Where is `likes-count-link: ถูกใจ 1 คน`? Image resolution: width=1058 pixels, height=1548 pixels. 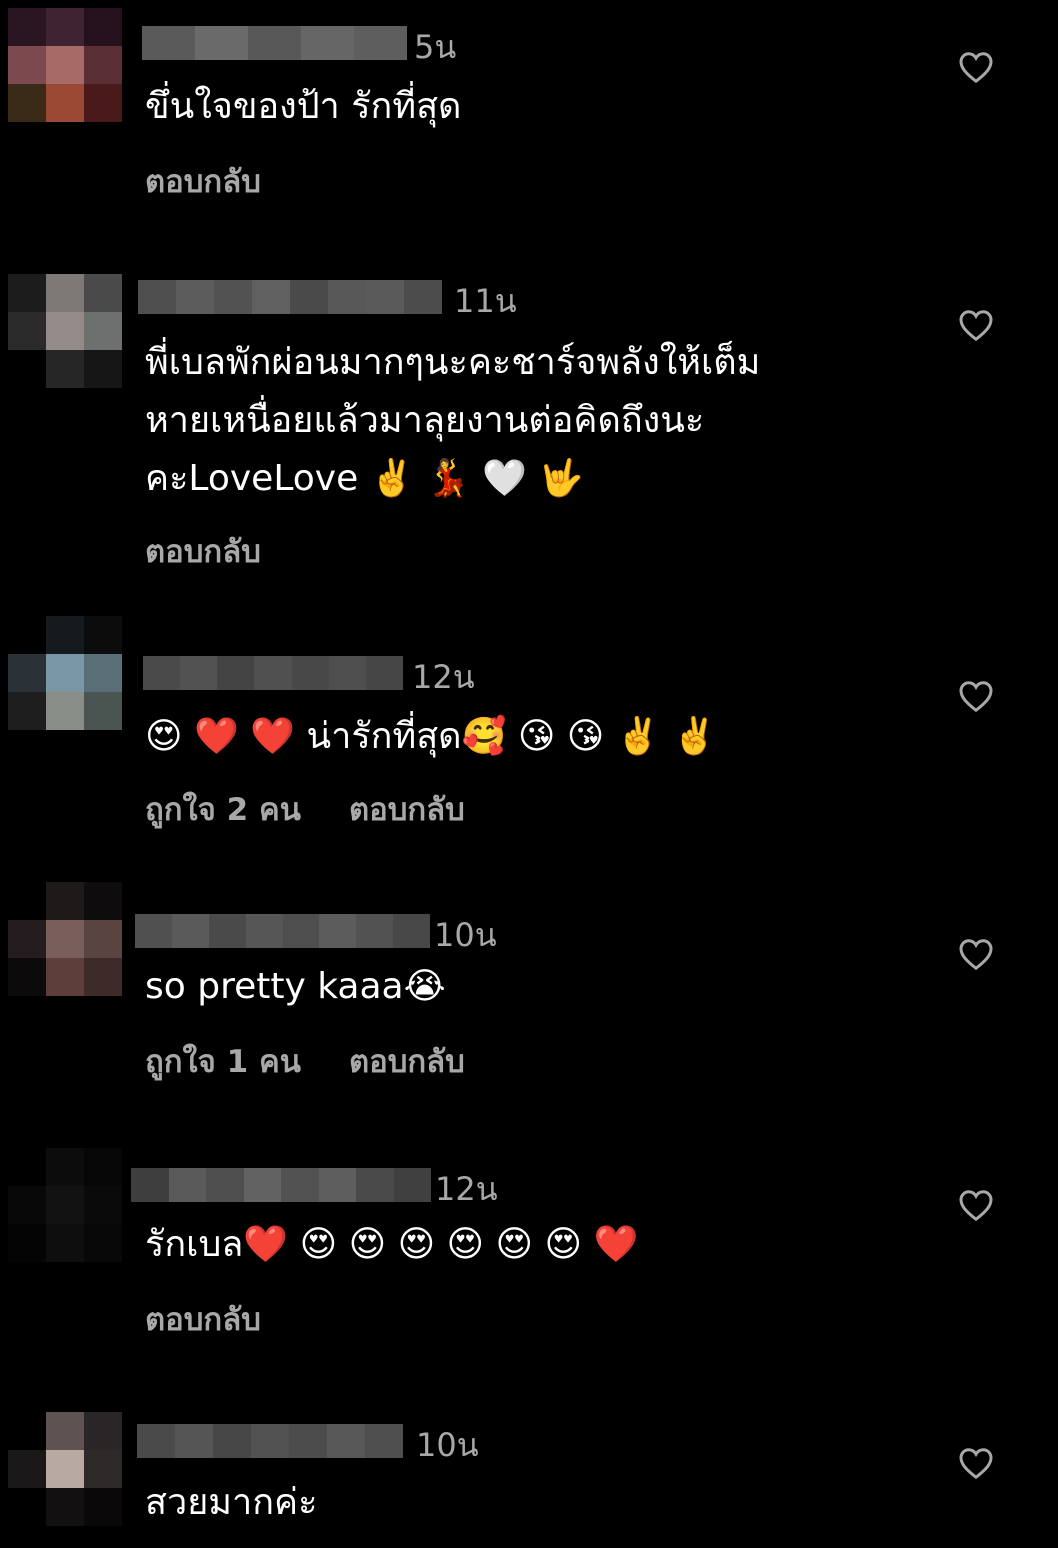 likes-count-link: ถูกใจ 1 คน is located at coordinates (223, 1062).